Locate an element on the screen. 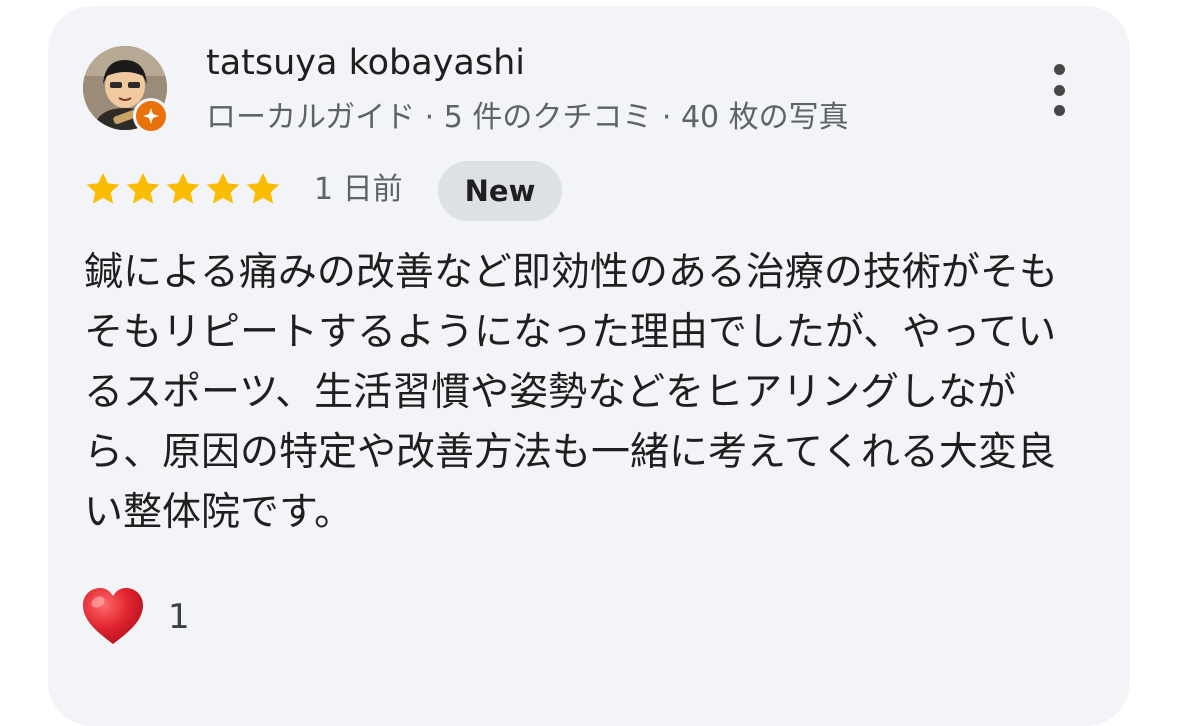 The height and width of the screenshot is (726, 1179). new-badge: New is located at coordinates (500, 191).